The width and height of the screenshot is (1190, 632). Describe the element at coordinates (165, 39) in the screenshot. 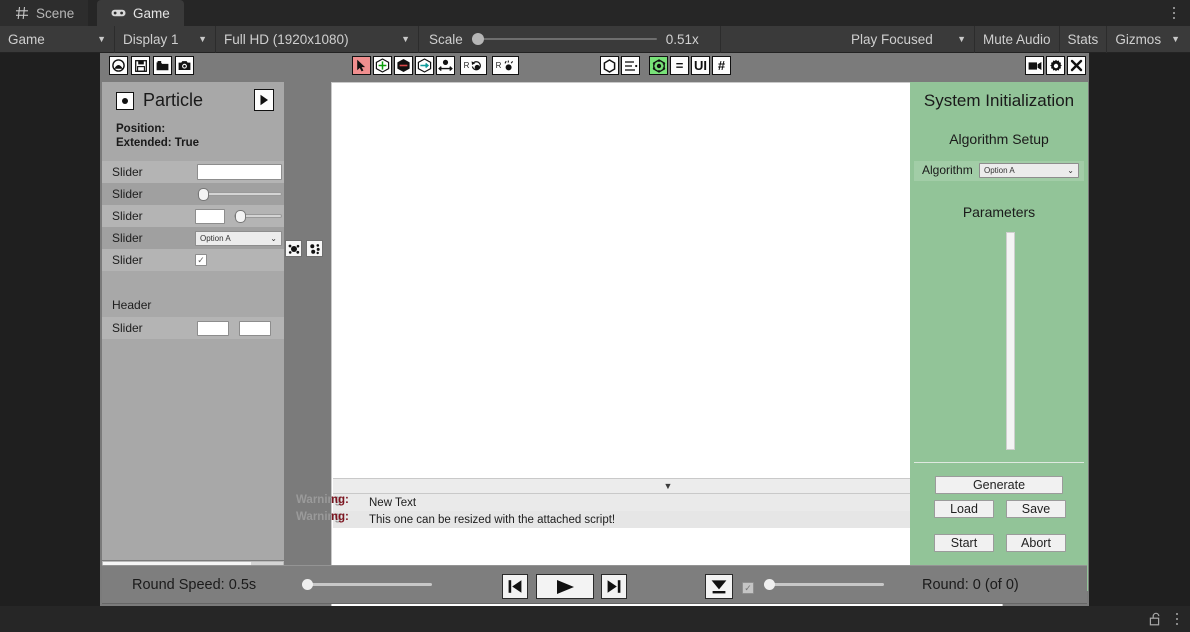

I see `display-dropdown: Display 1 ▼` at that location.